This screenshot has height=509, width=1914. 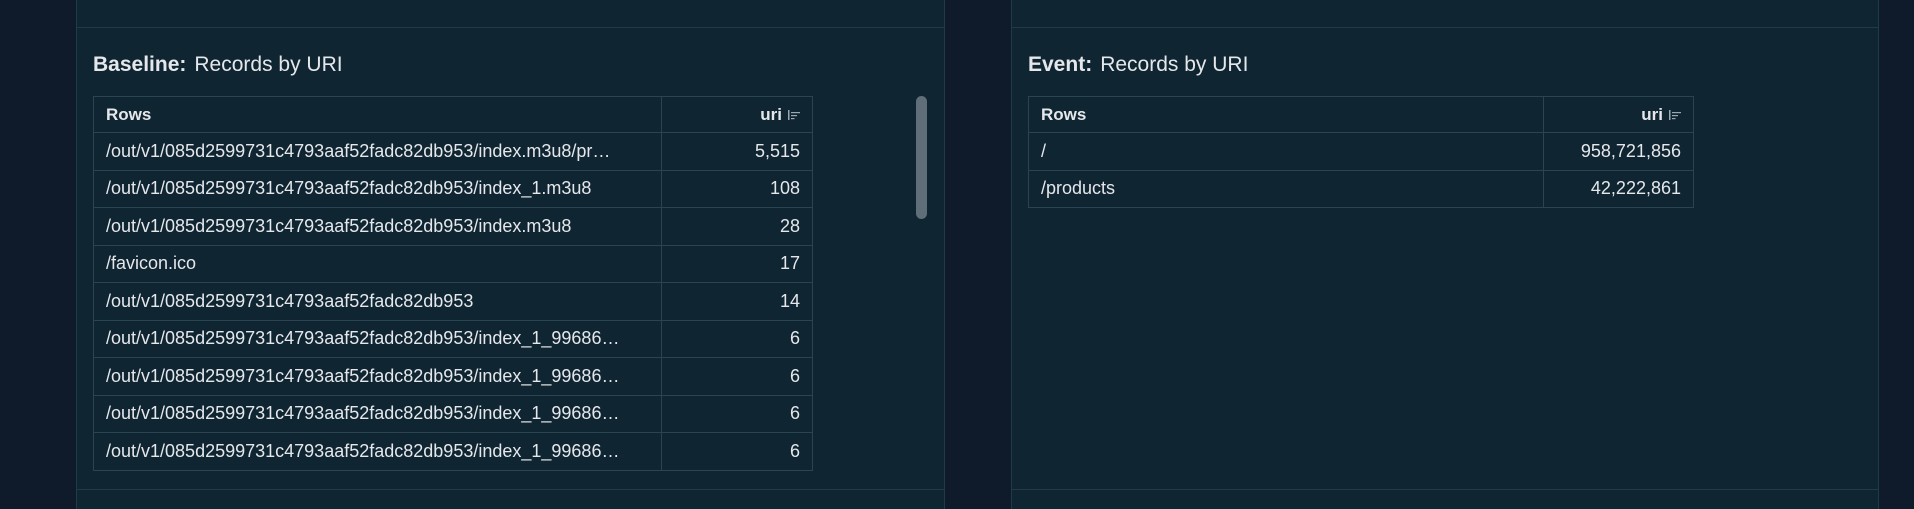 I want to click on table-row: /958,721,856, so click(x=1361, y=151).